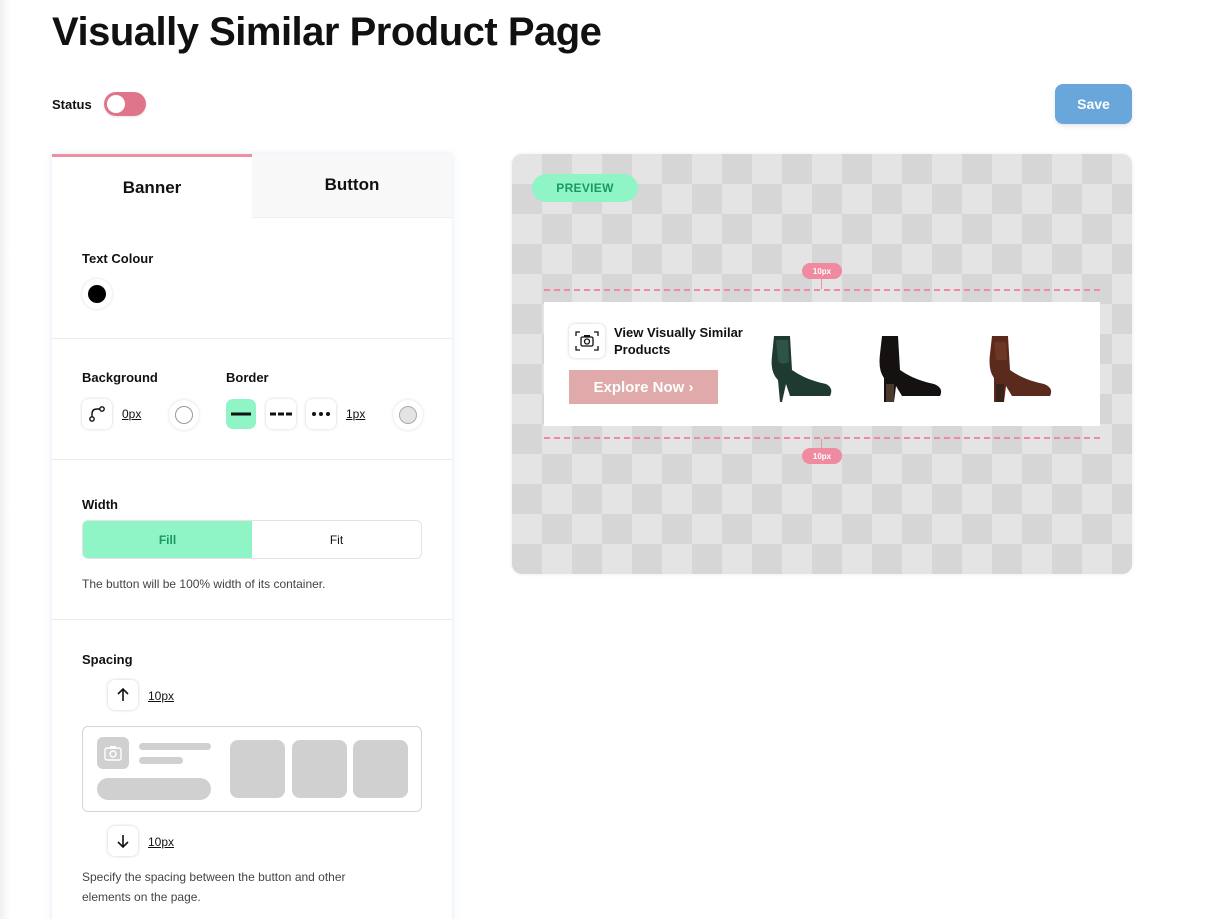 The width and height of the screenshot is (1215, 919). I want to click on left-edge-shadow, so click(5, 459).